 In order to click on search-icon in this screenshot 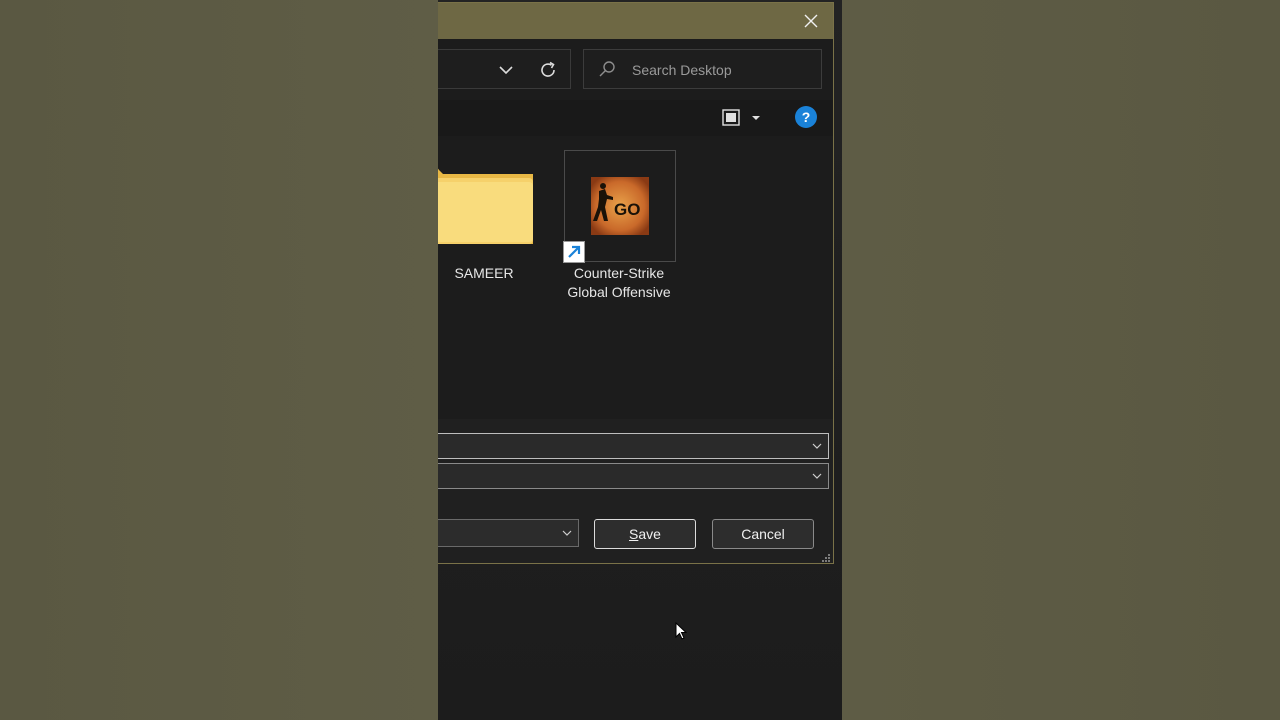, I will do `click(607, 69)`.